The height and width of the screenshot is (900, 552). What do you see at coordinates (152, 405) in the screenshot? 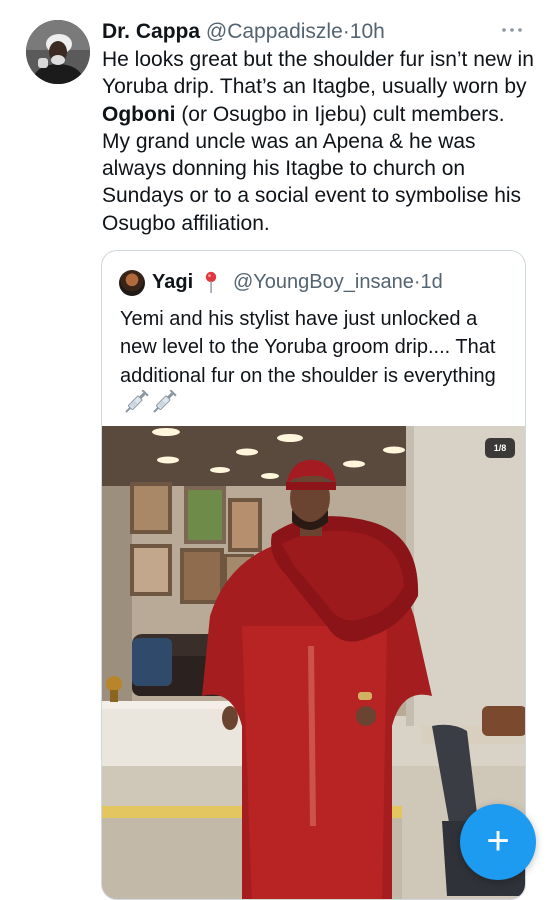
I see `syringe-icon` at bounding box center [152, 405].